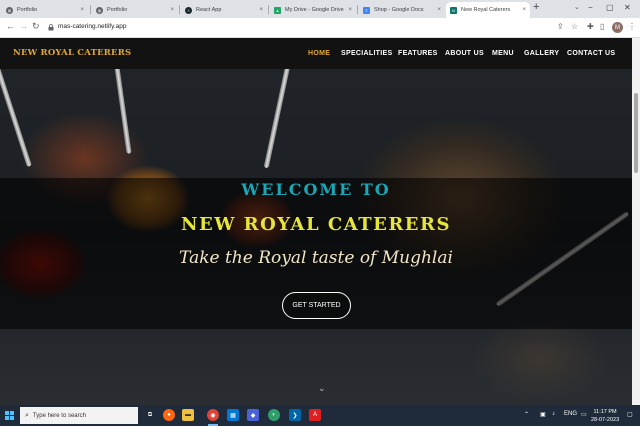 This screenshot has height=426, width=640. I want to click on back-button: ←, so click(10, 26).